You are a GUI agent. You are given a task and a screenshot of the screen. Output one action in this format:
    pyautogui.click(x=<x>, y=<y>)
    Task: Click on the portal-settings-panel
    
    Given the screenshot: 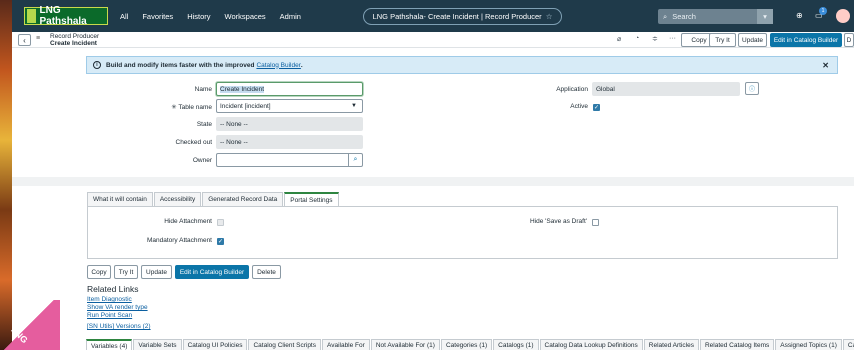 What is the action you would take?
    pyautogui.click(x=462, y=232)
    